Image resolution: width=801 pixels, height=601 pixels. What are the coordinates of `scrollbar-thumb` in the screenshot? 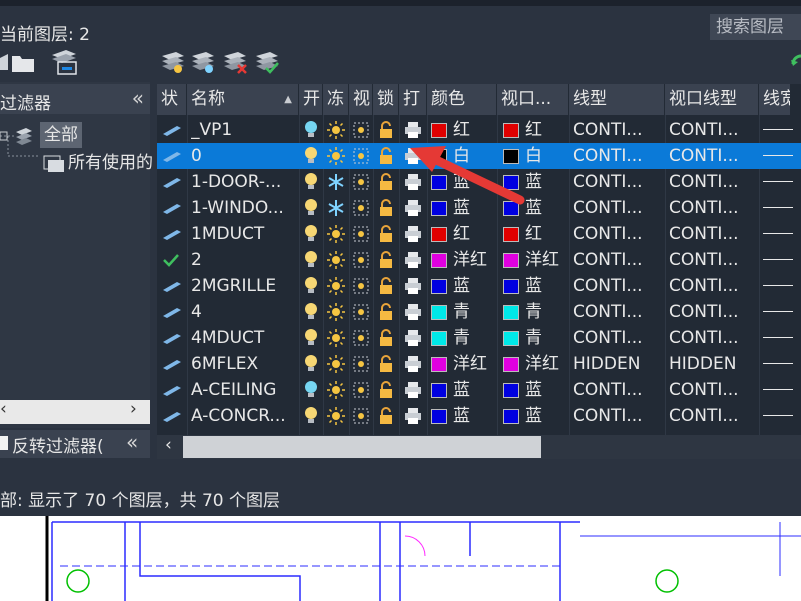 It's located at (362, 447).